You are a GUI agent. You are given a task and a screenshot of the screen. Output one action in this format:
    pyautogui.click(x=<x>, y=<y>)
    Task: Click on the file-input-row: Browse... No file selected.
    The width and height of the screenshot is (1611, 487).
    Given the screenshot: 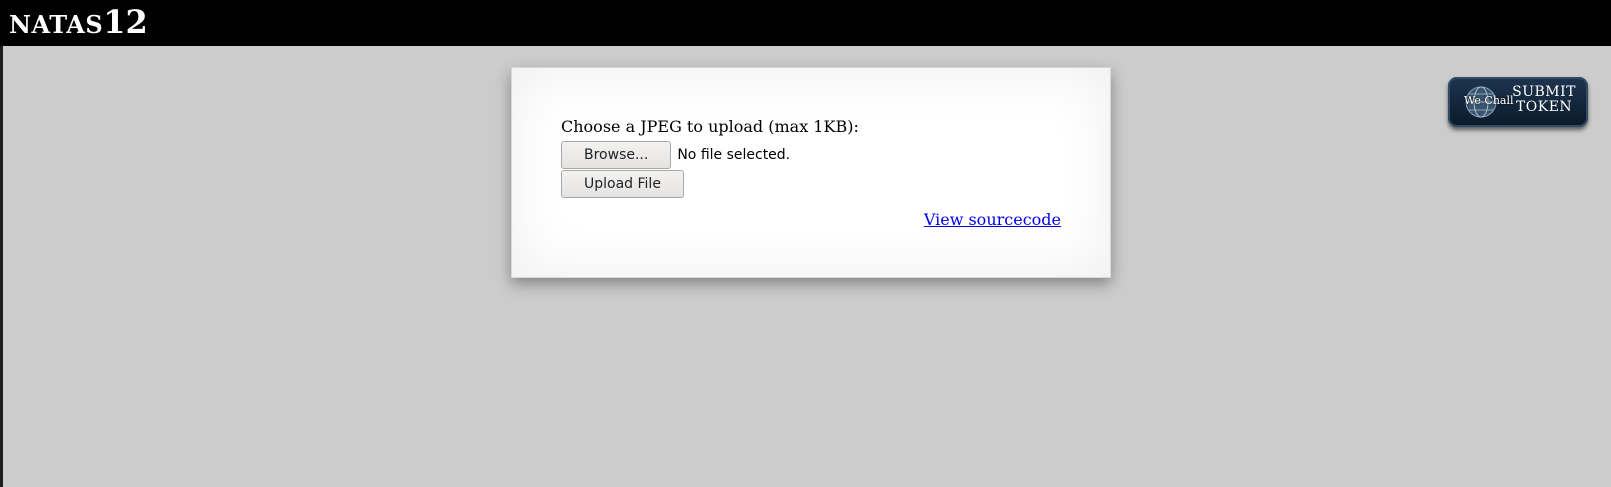 What is the action you would take?
    pyautogui.click(x=710, y=155)
    